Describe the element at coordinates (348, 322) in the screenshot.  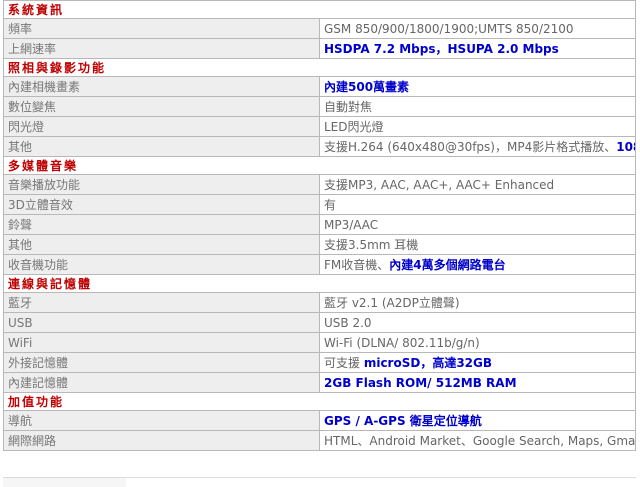
I see `value-text: USB 2.0` at that location.